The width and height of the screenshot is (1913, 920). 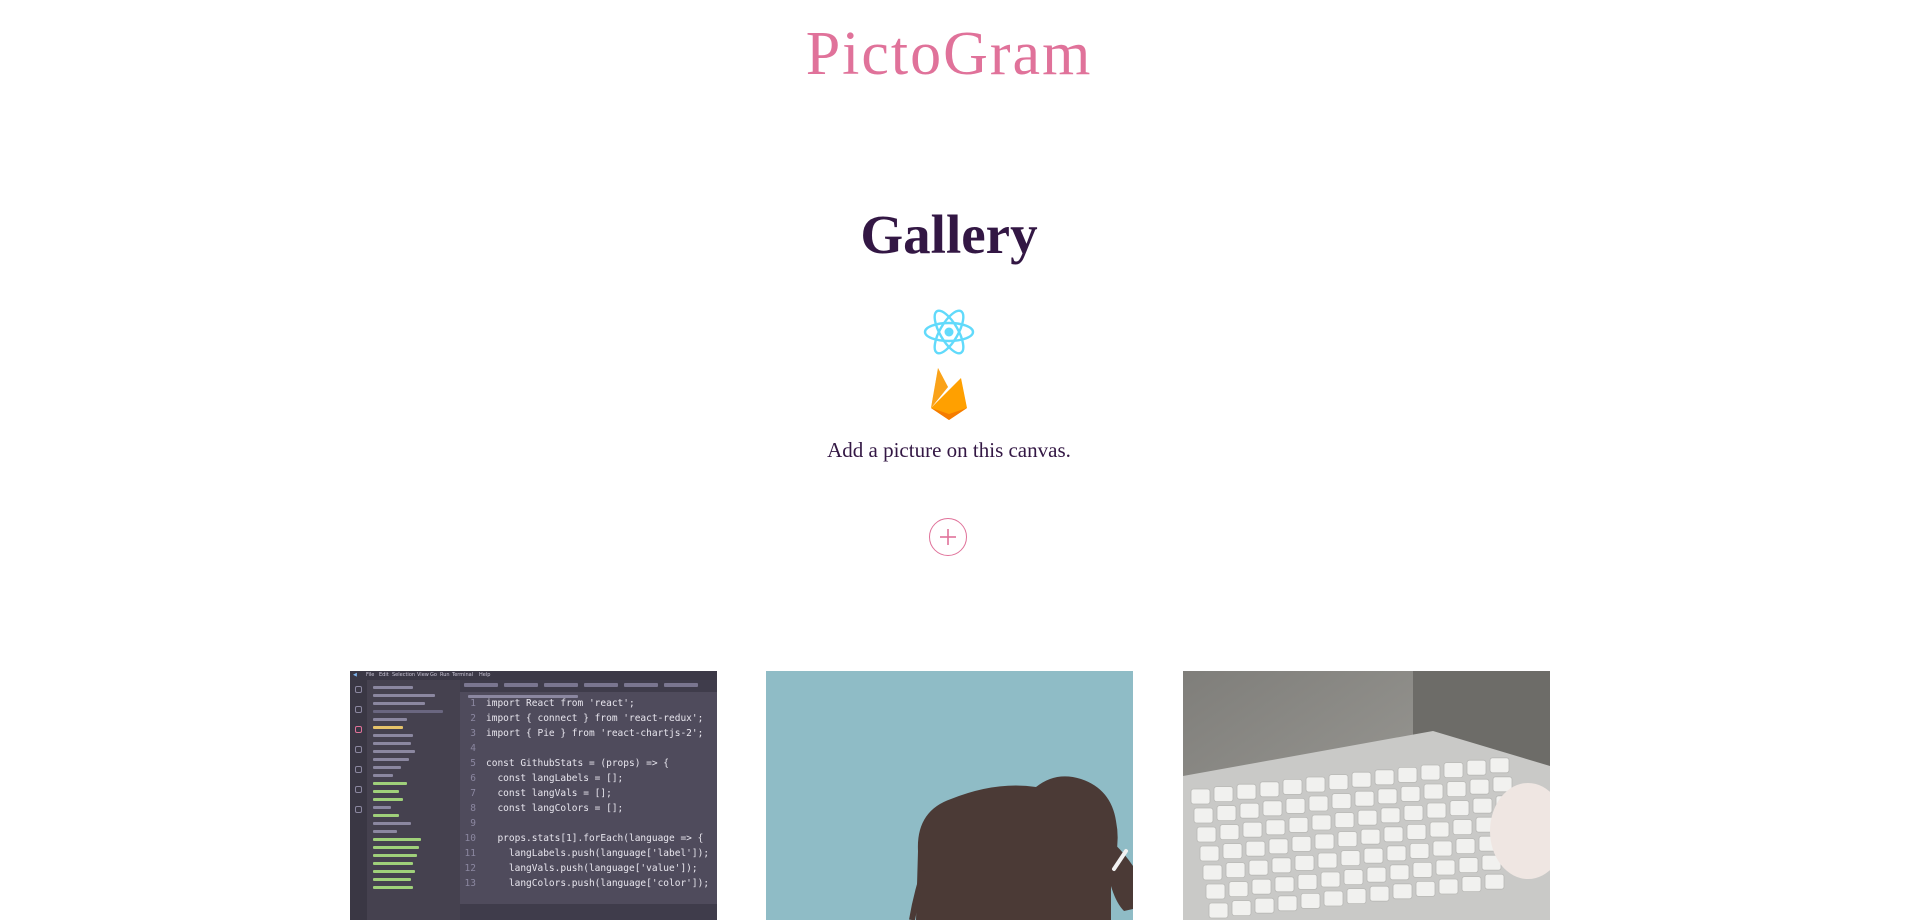 What do you see at coordinates (404, 675) in the screenshot?
I see `menu-item: Selection` at bounding box center [404, 675].